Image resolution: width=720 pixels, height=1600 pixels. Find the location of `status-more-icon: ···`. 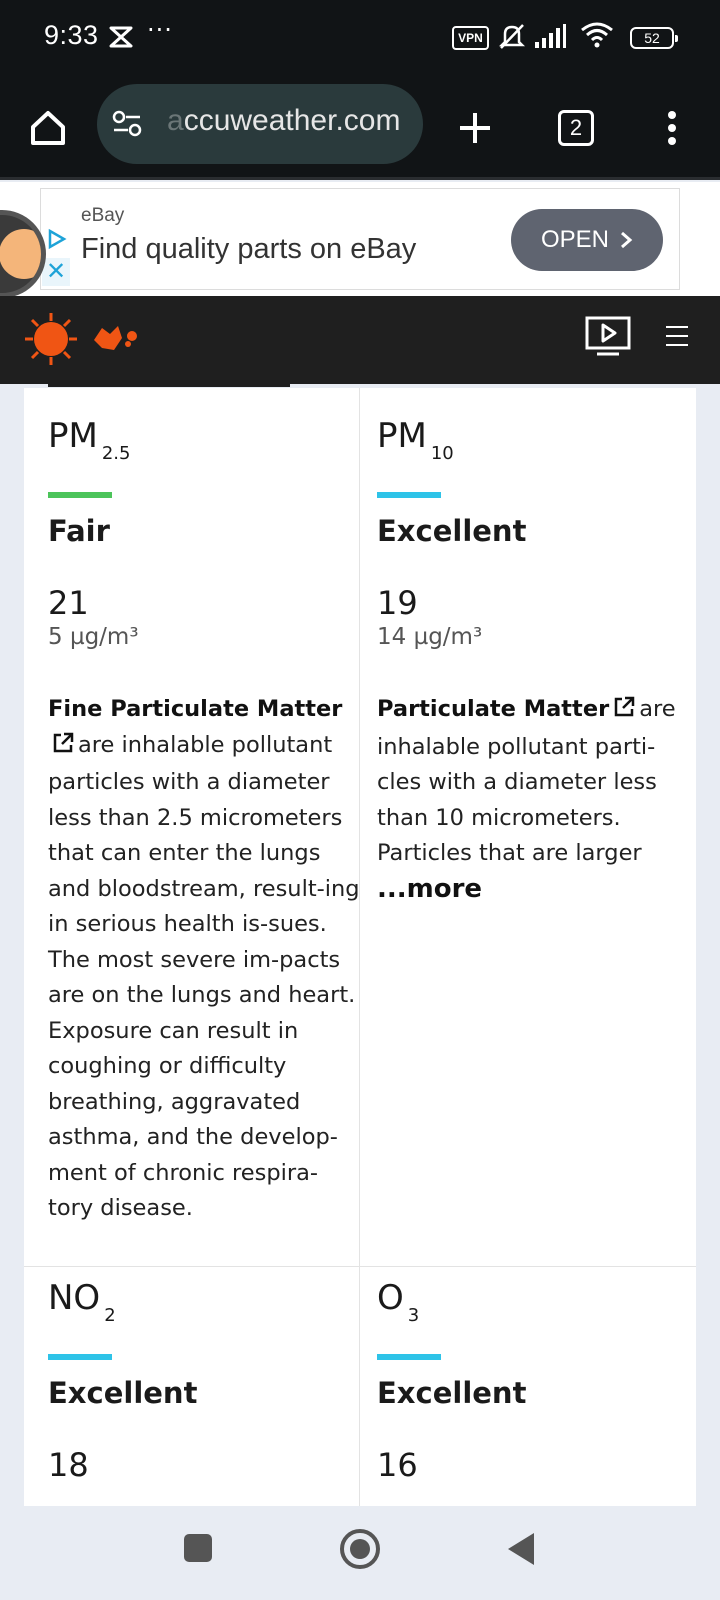

status-more-icon: ··· is located at coordinates (160, 30).